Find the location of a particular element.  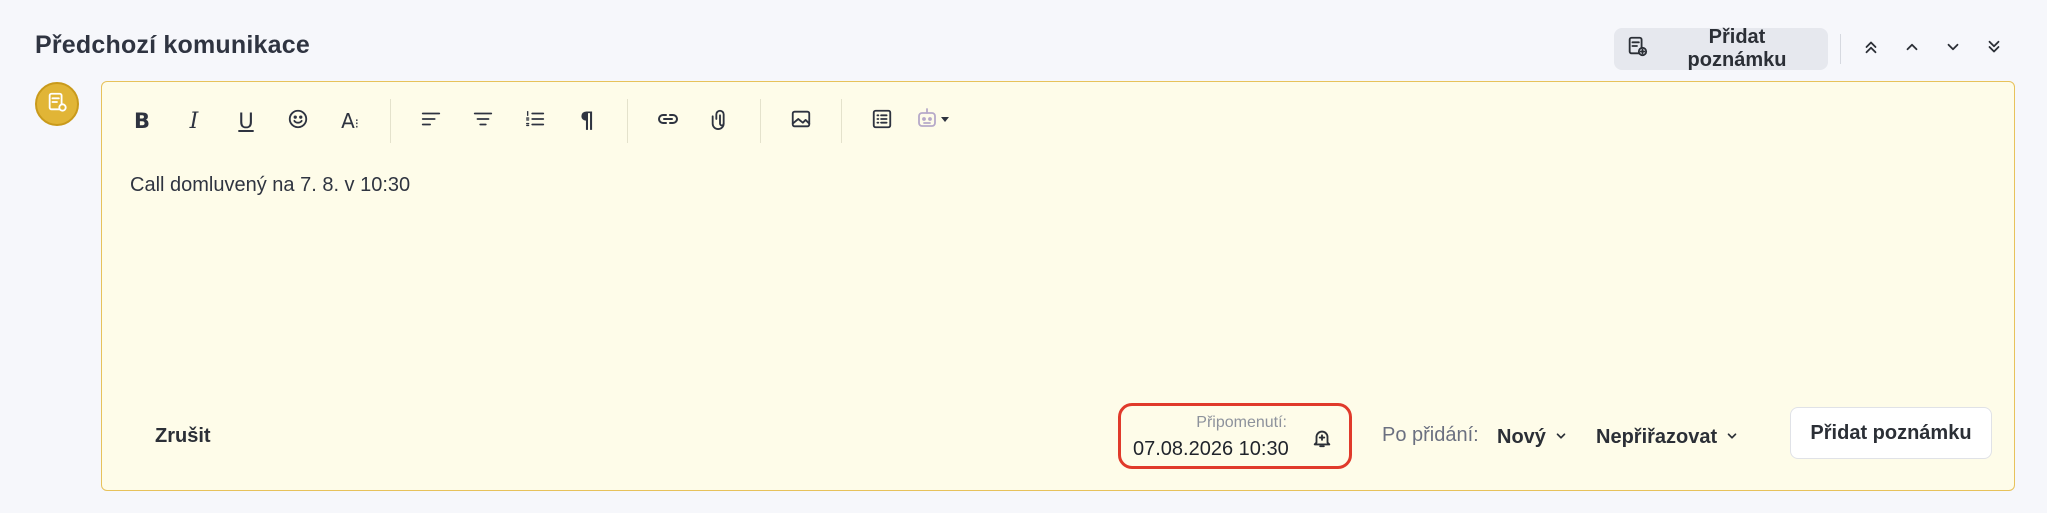

text-size-button: A⁝ is located at coordinates (350, 121).